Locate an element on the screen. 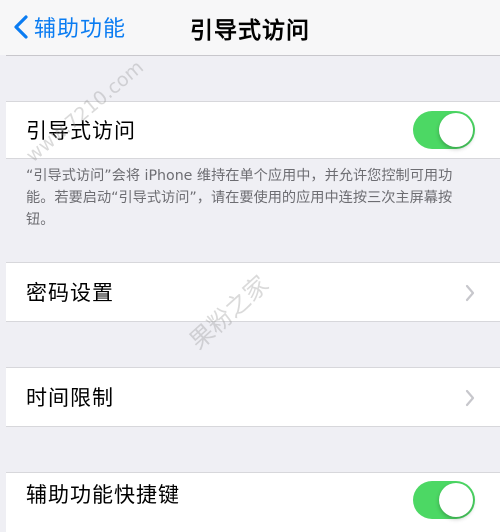 The width and height of the screenshot is (500, 532). time-limits-row: 时间限制 is located at coordinates (253, 397).